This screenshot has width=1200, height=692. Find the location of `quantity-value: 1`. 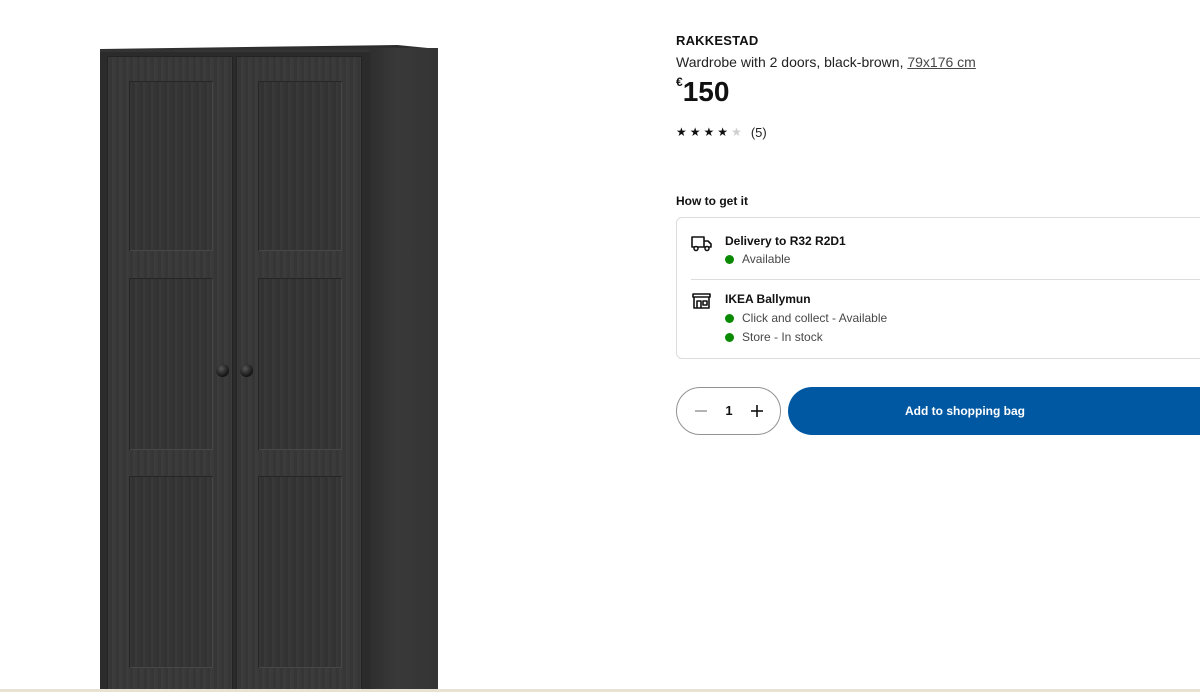

quantity-value: 1 is located at coordinates (729, 411).